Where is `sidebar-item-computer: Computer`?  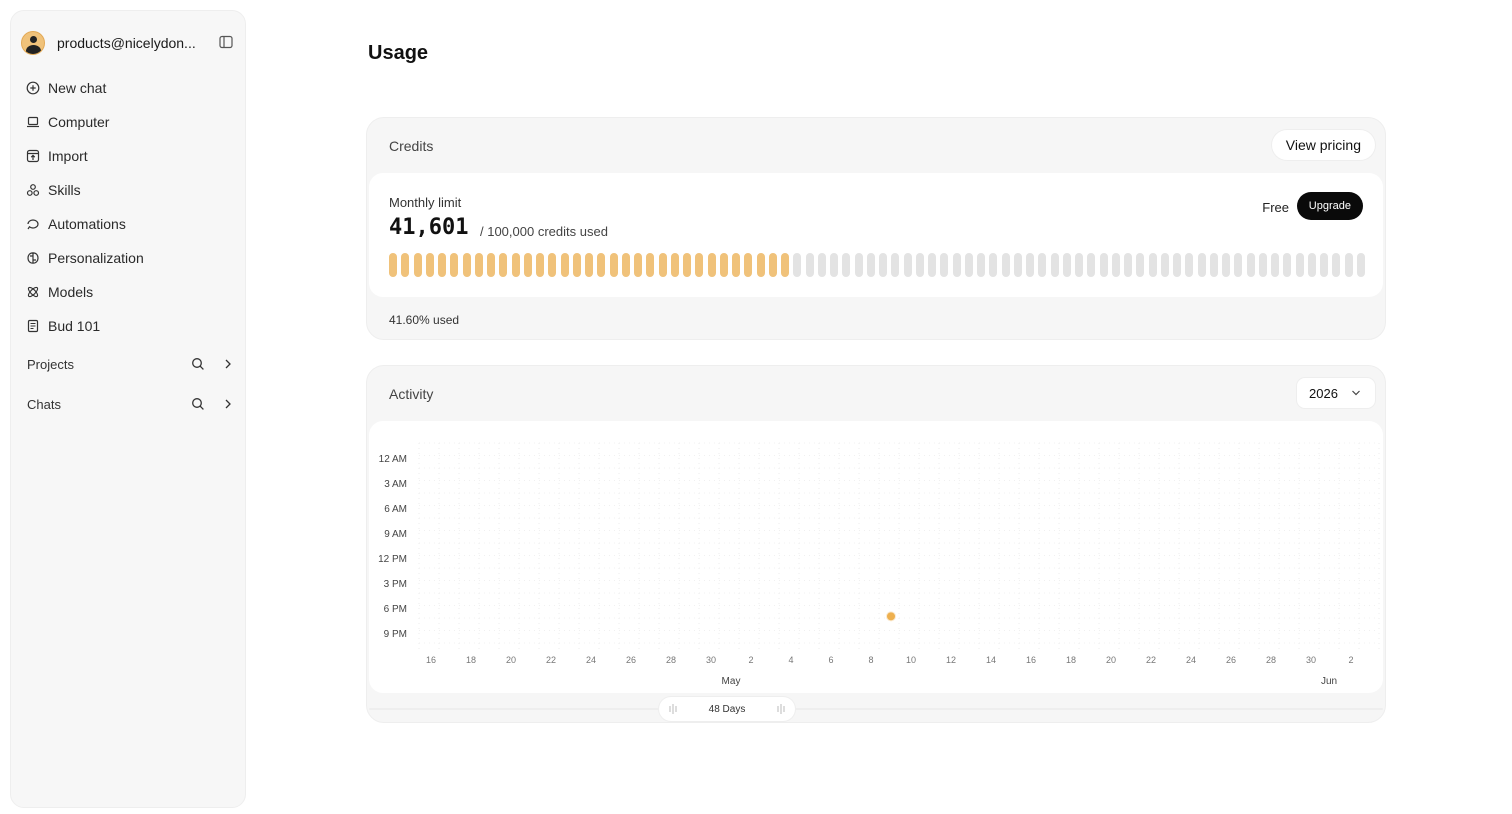 sidebar-item-computer: Computer is located at coordinates (128, 122).